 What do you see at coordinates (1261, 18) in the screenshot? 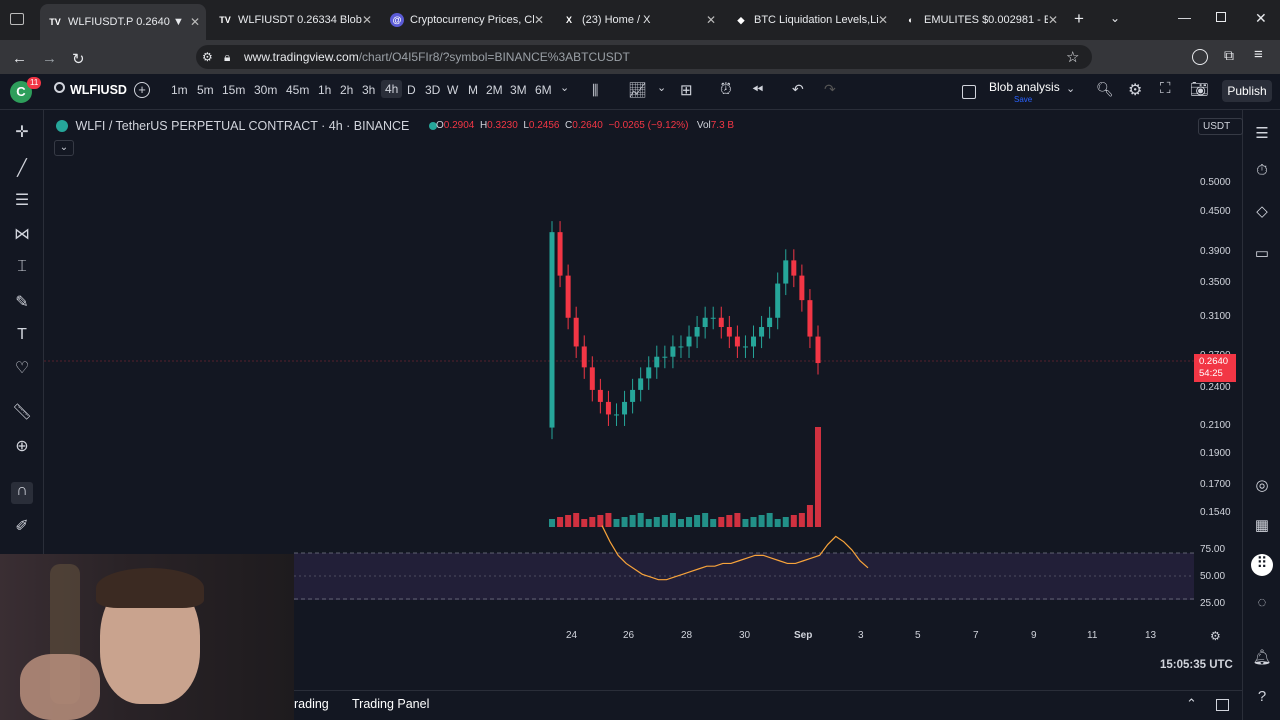
I see `close-window-icon: ✕` at bounding box center [1261, 18].